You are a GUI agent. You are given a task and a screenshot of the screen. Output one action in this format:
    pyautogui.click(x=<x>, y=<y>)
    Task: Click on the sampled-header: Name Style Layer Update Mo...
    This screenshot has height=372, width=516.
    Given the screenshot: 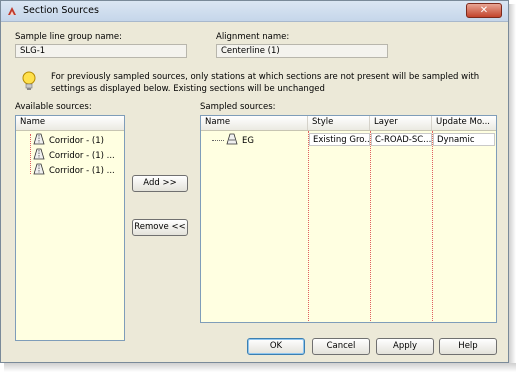 What is the action you would take?
    pyautogui.click(x=348, y=123)
    